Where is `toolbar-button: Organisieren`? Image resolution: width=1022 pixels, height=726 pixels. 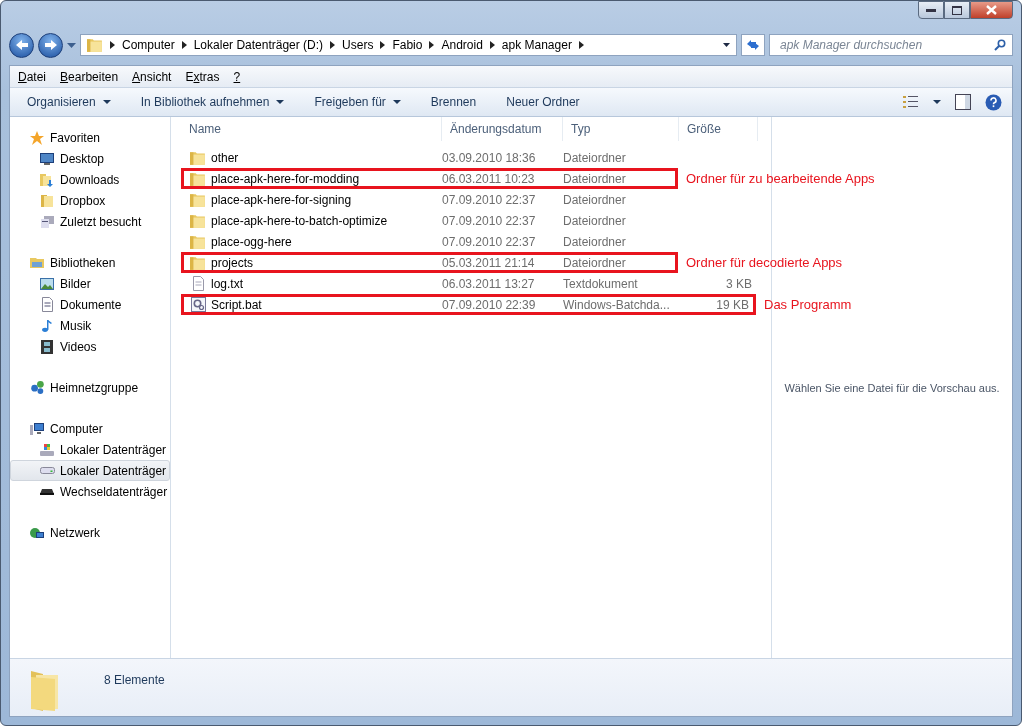 toolbar-button: Organisieren is located at coordinates (69, 102).